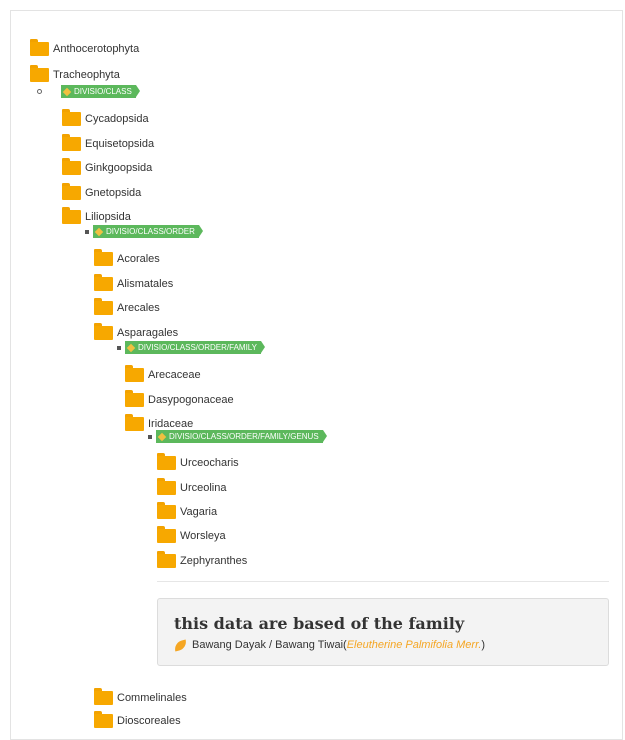 The height and width of the screenshot is (740, 625). I want to click on tree-node-vagaria: Vagaria, so click(187, 507).